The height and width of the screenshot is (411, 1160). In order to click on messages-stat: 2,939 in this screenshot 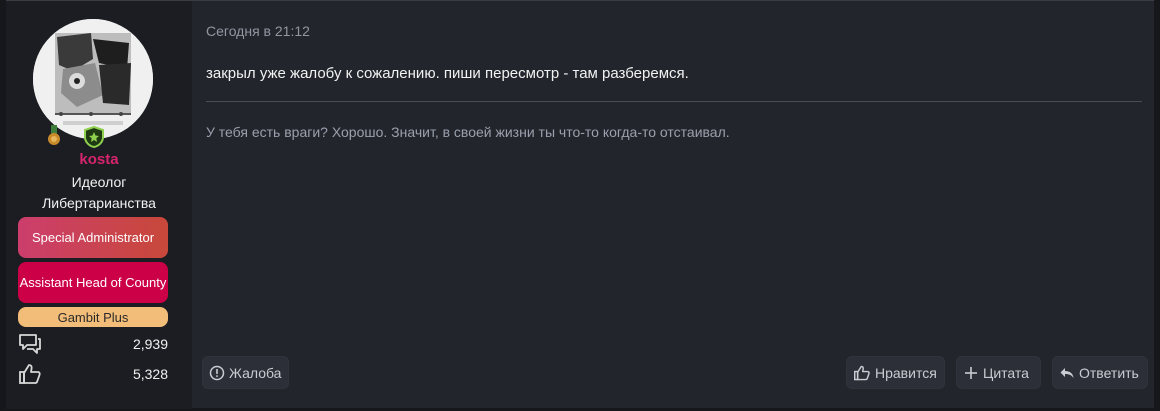, I will do `click(93, 344)`.